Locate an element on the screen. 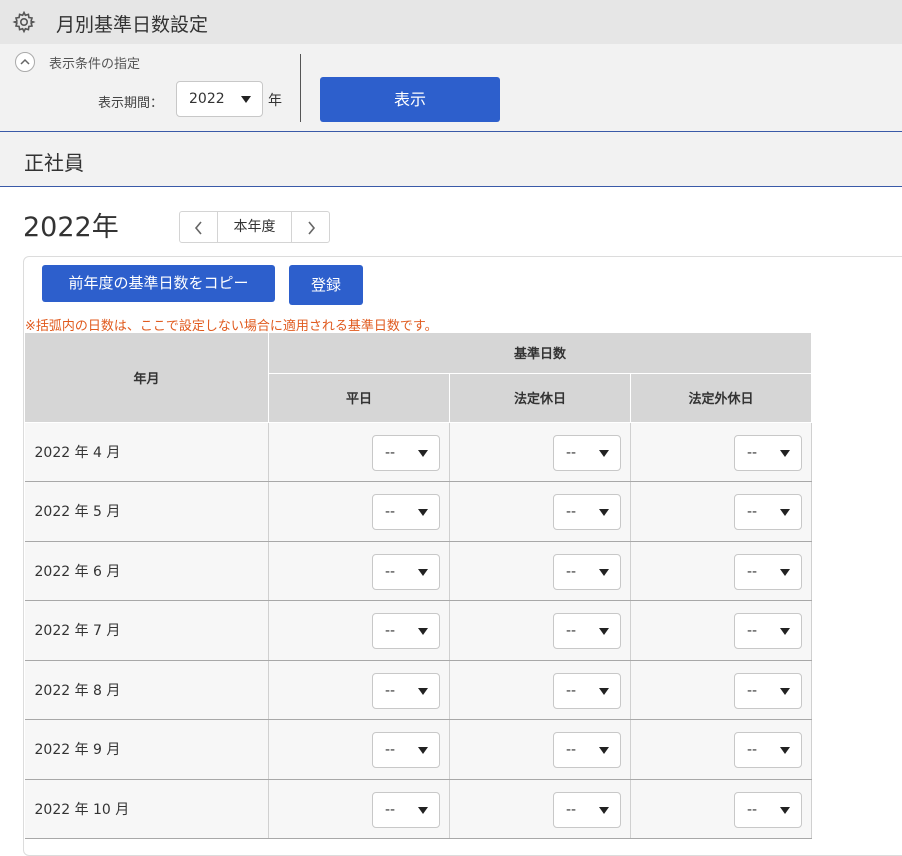 The image size is (902, 856). register-button: 登録 is located at coordinates (326, 285).